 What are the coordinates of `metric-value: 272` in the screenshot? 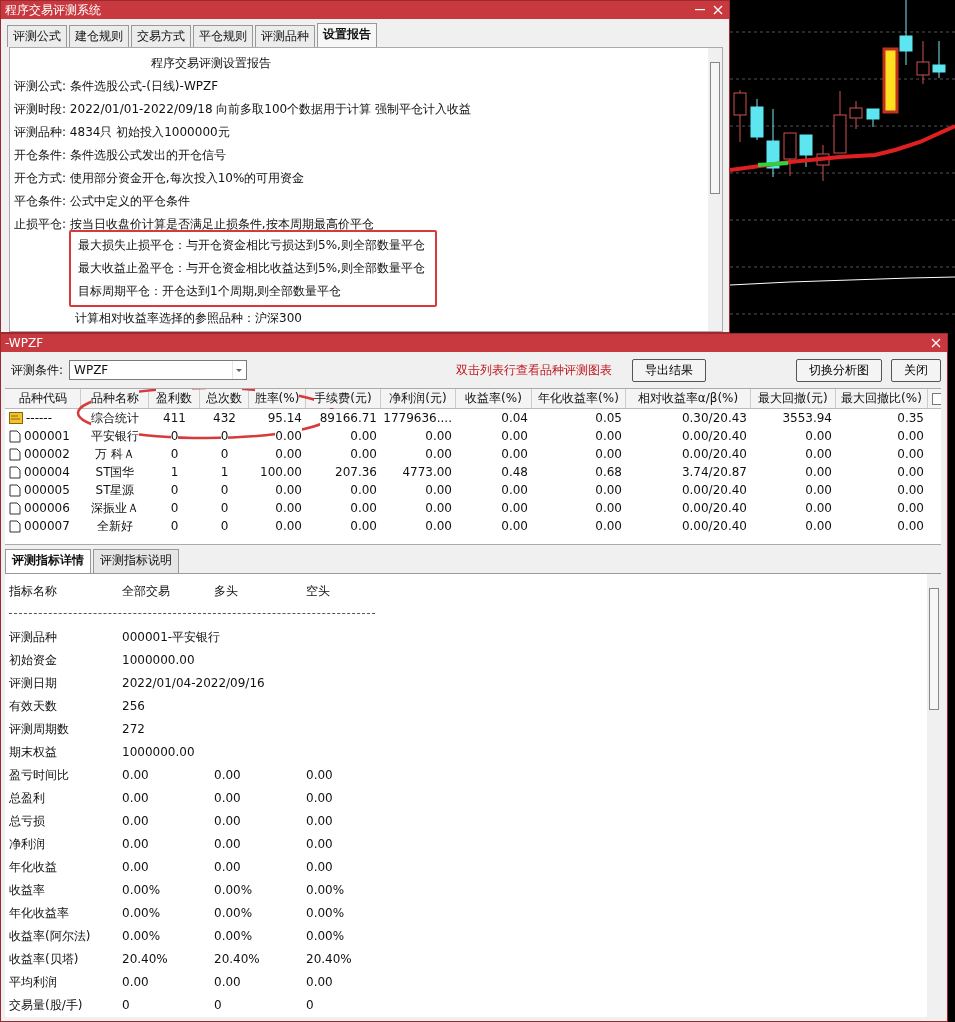 It's located at (133, 729).